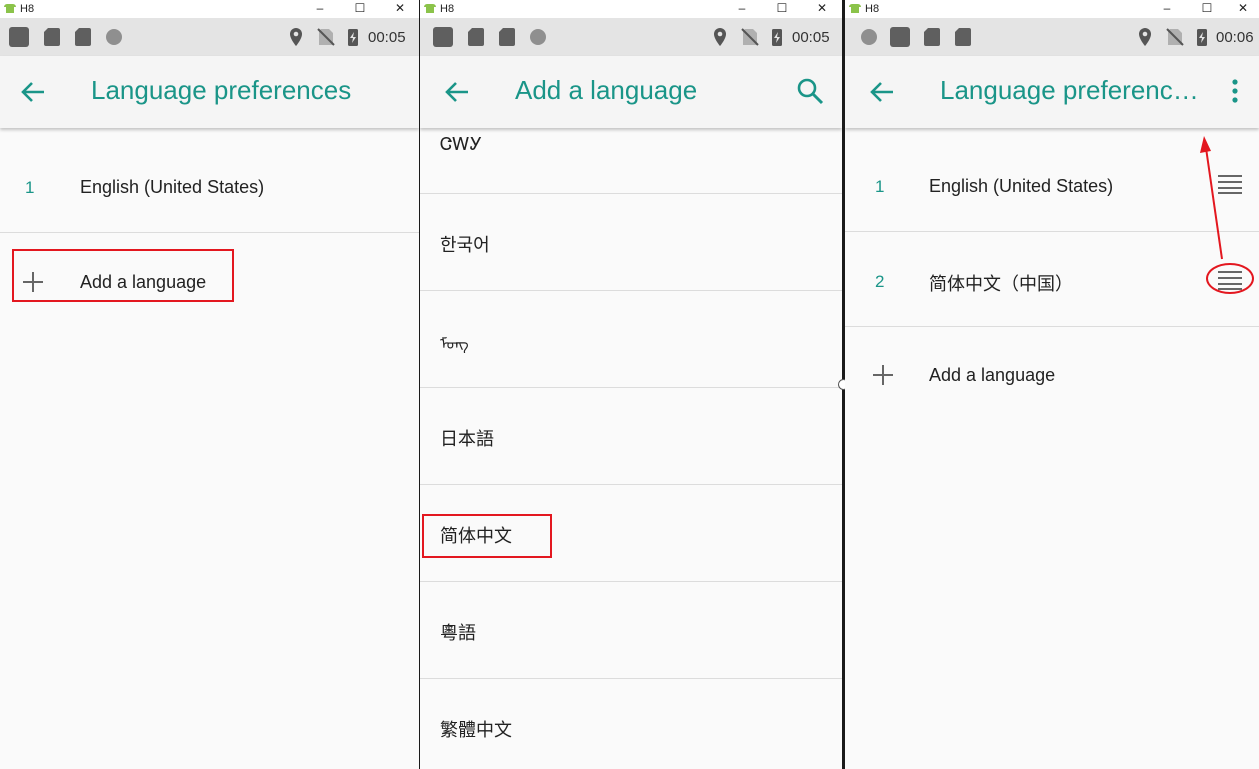 The image size is (1259, 769). Describe the element at coordinates (883, 375) in the screenshot. I see `plus-icon` at that location.